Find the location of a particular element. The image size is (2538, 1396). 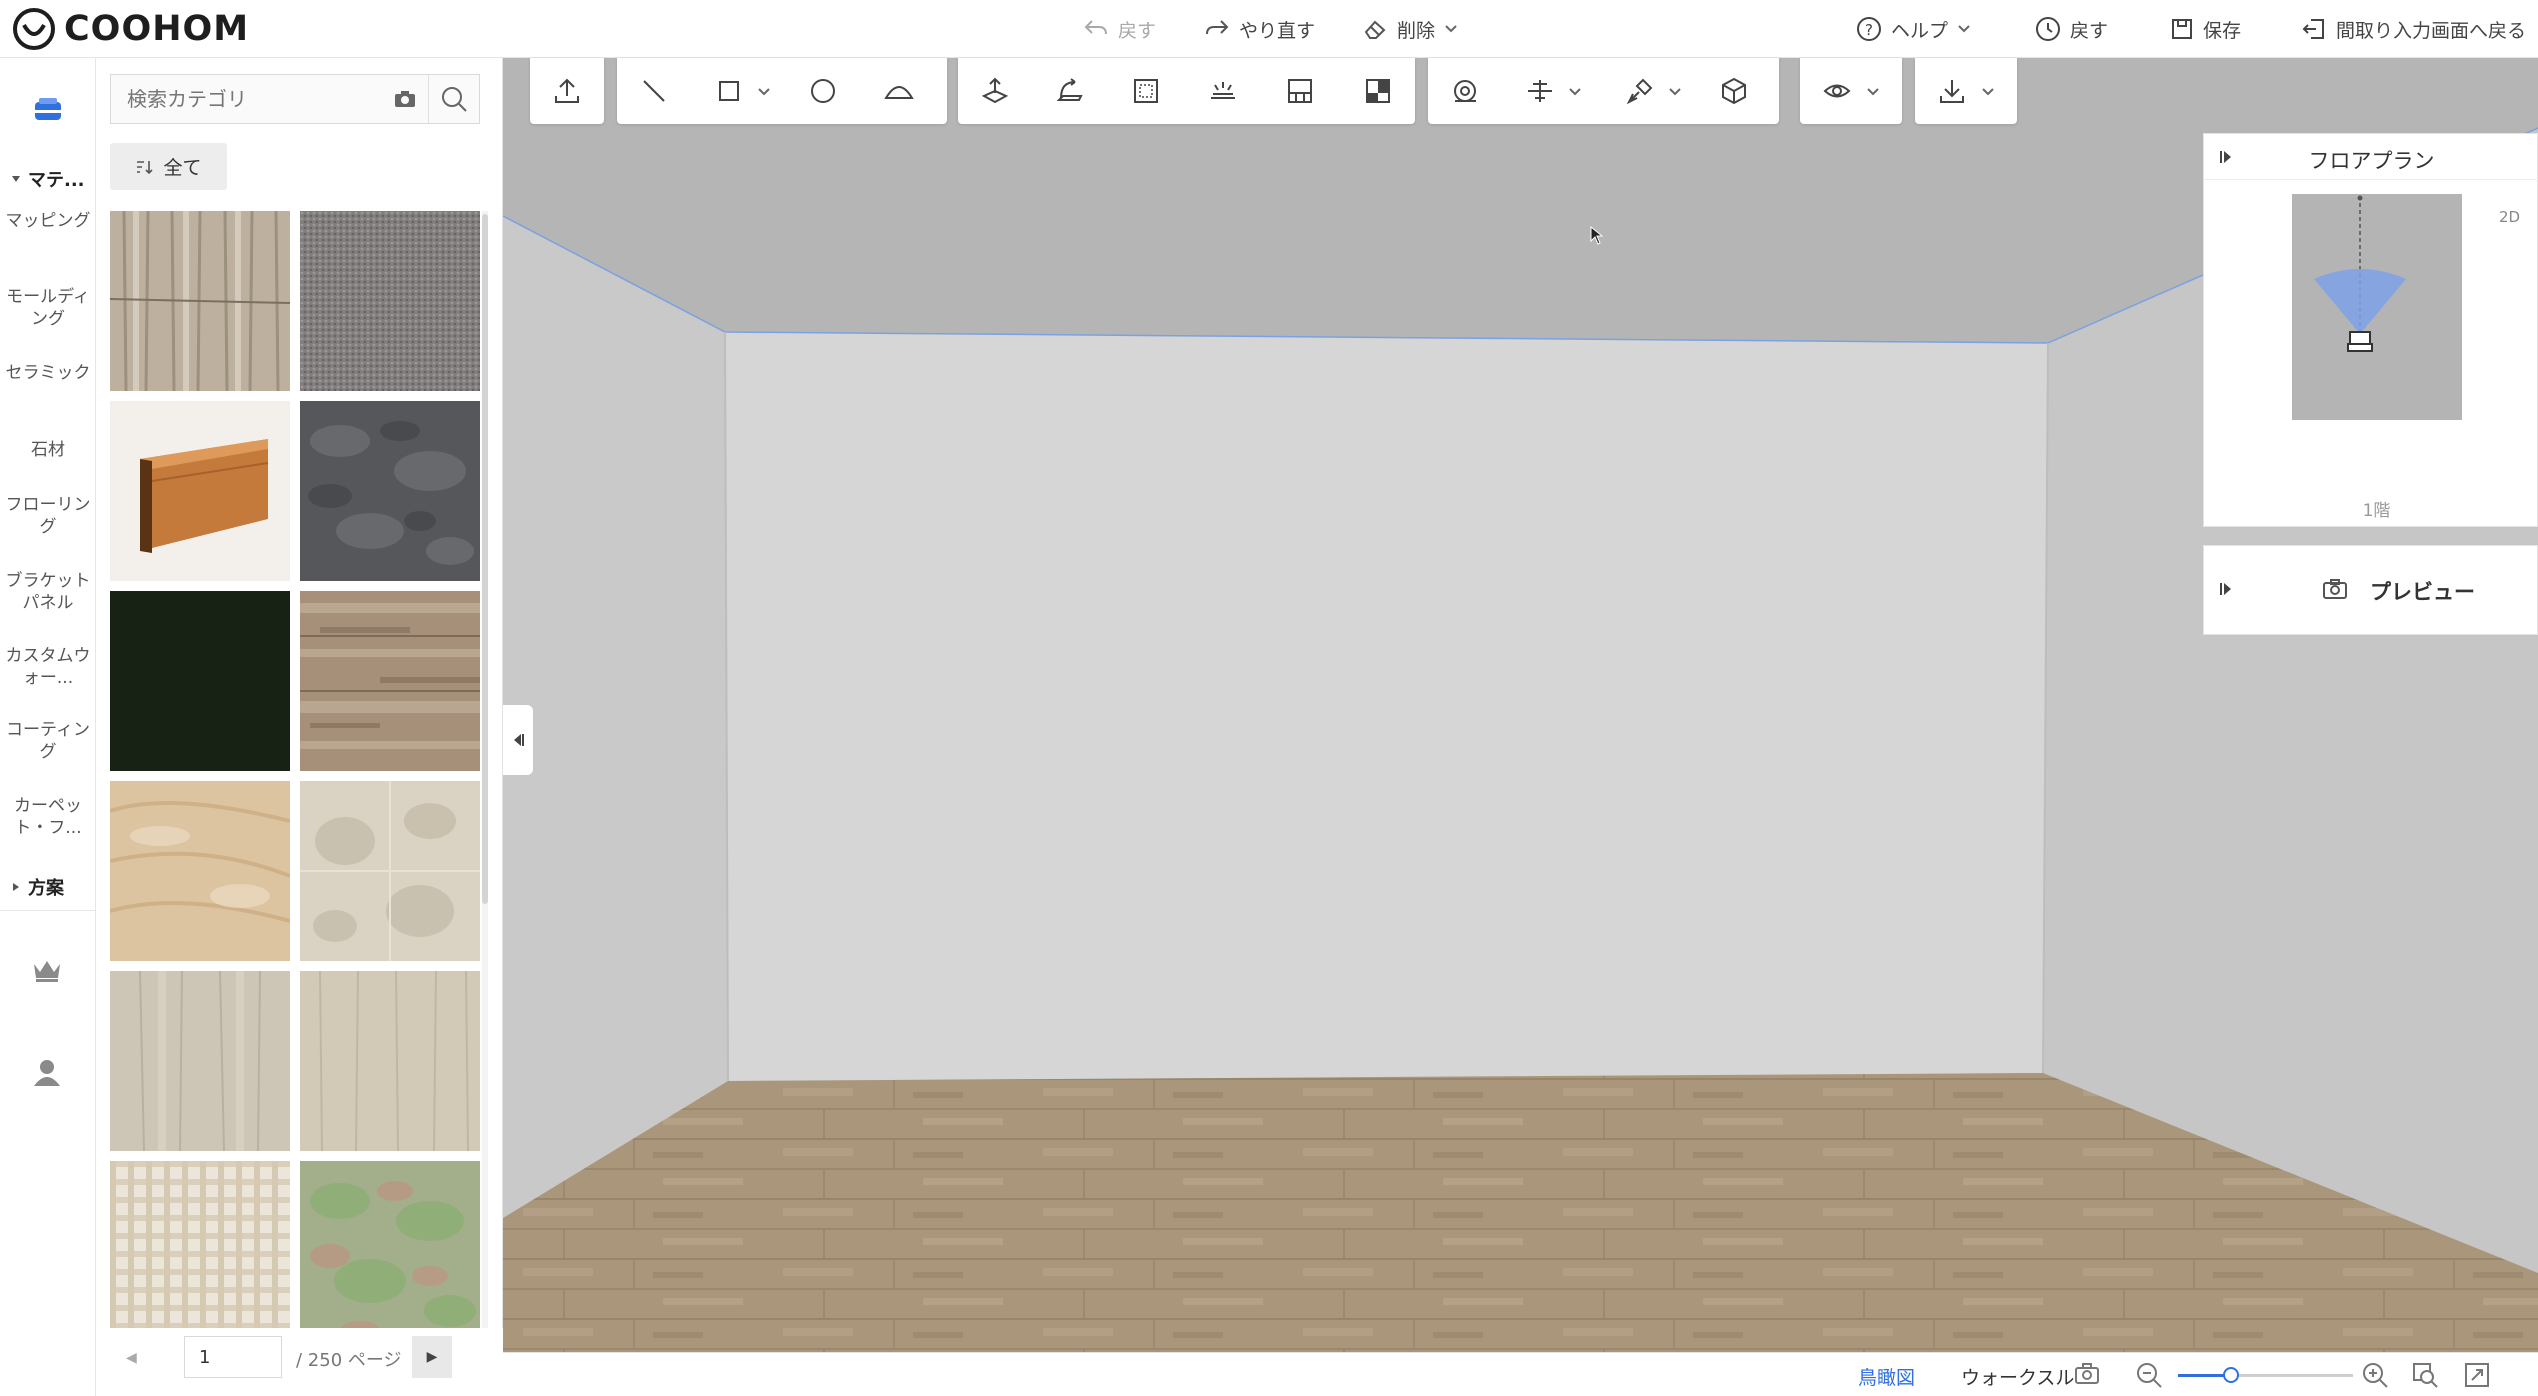

rectangle-tool-button is located at coordinates (729, 91).